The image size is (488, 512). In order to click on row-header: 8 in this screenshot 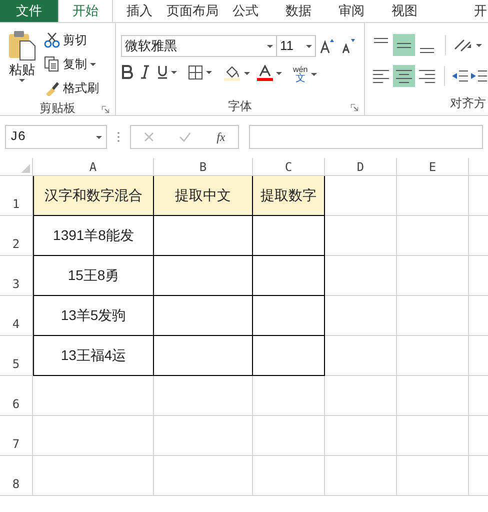, I will do `click(16, 476)`.